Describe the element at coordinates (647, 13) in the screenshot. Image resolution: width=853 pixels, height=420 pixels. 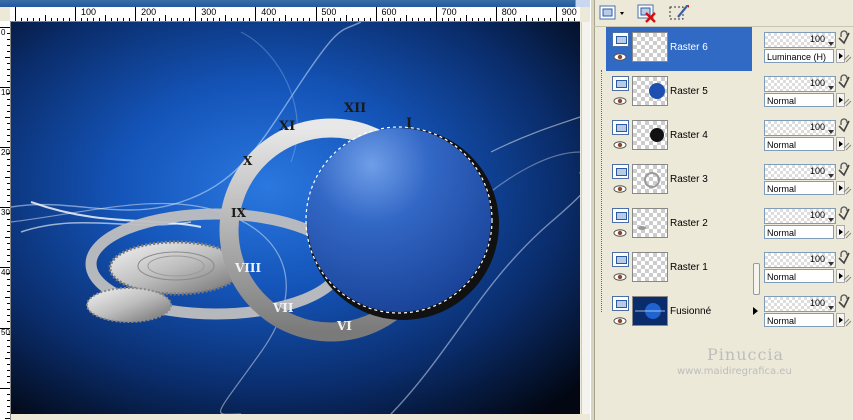
I see `delete-layer-icon` at that location.